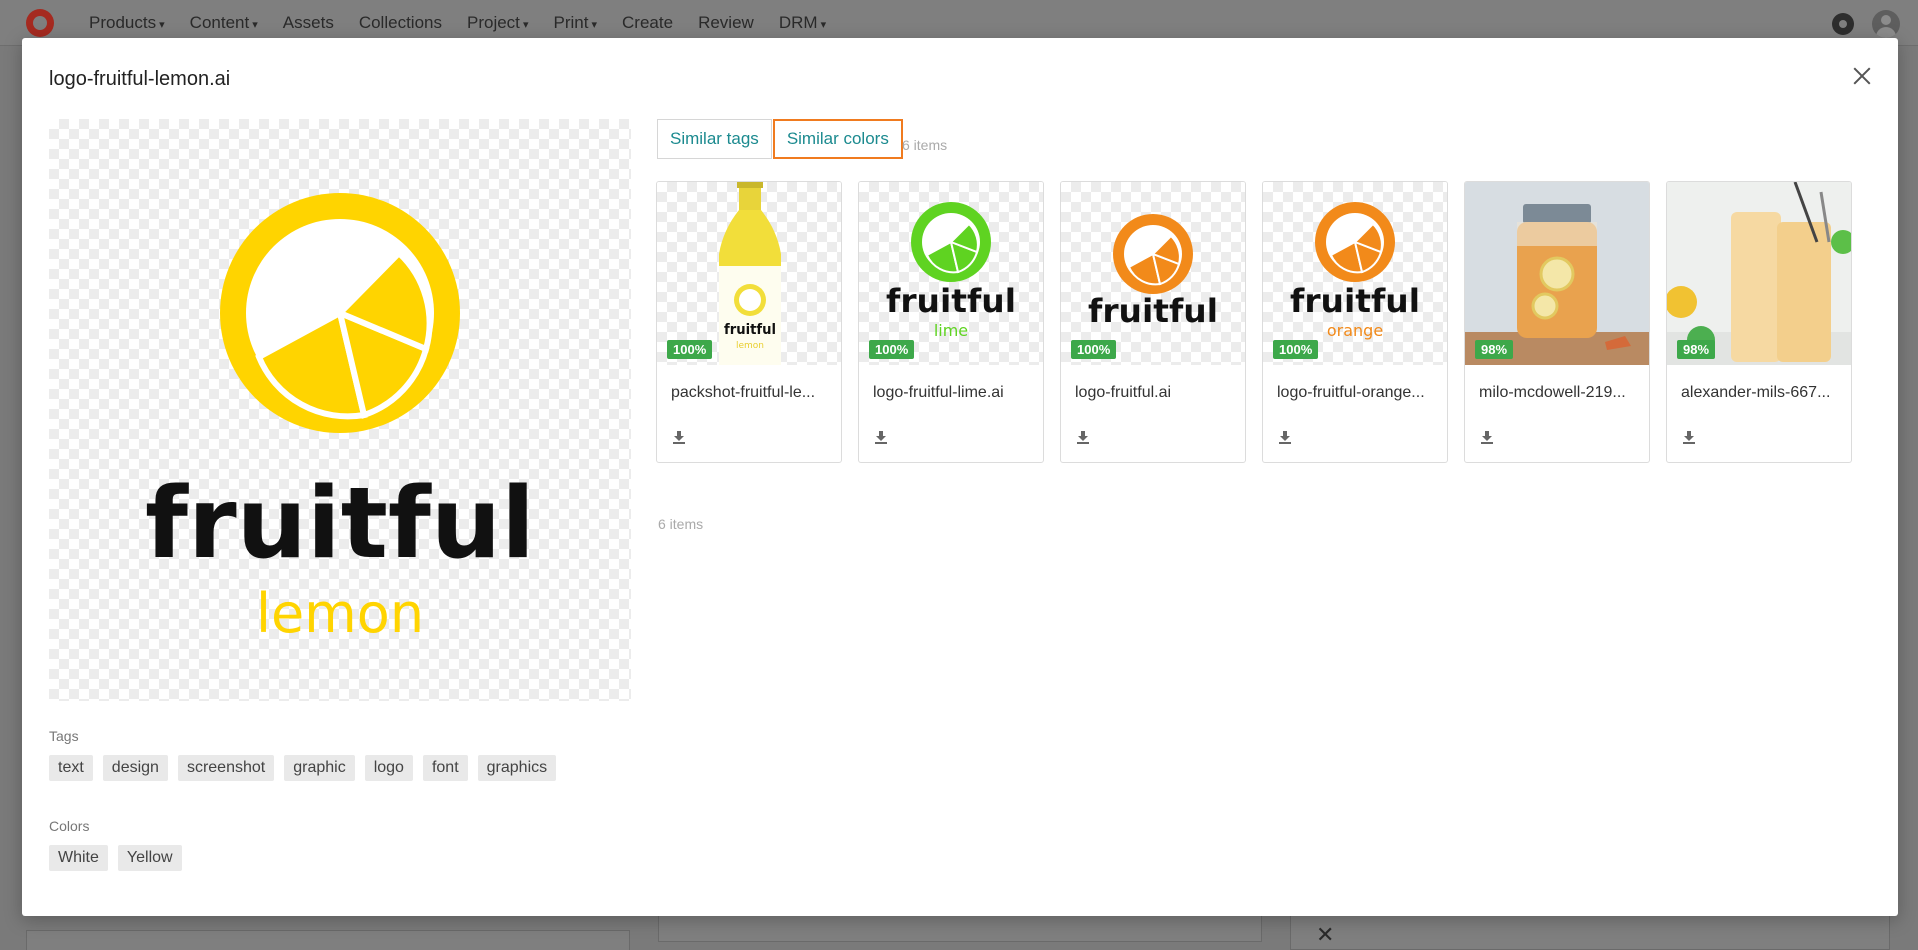  Describe the element at coordinates (749, 273) in the screenshot. I see `asset-thumbnail: fruitful lemon 100%` at that location.